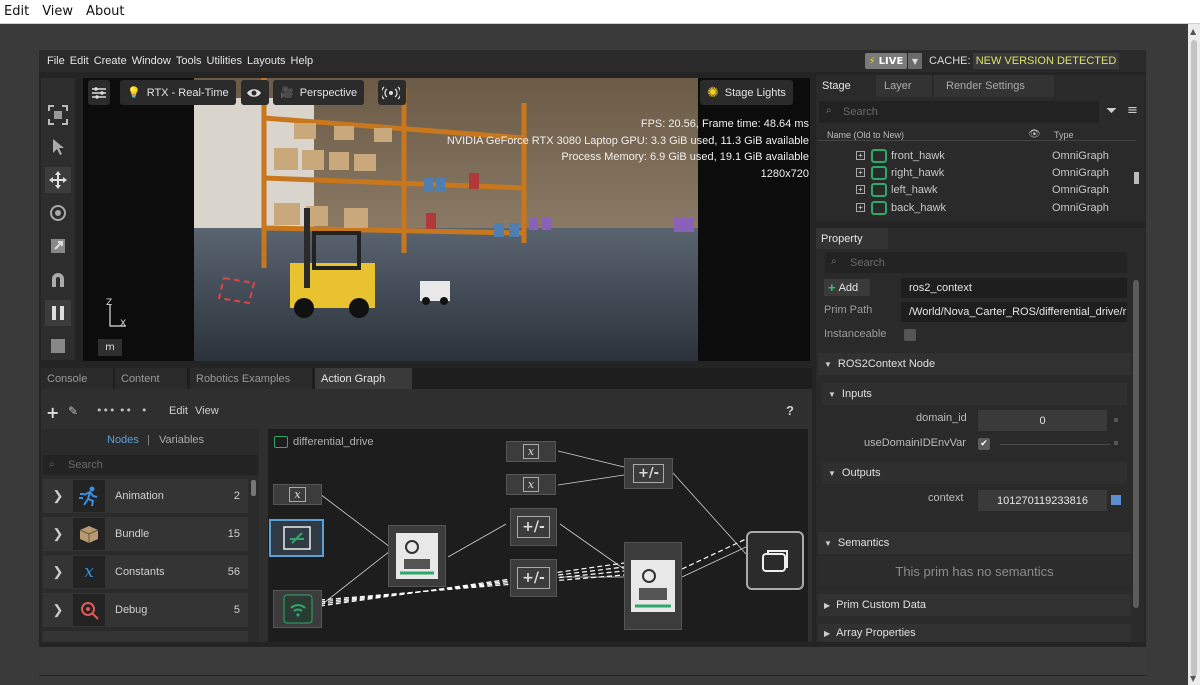 This screenshot has height=685, width=1200. Describe the element at coordinates (1136, 178) in the screenshot. I see `stage-scrollbar-thumb` at that location.